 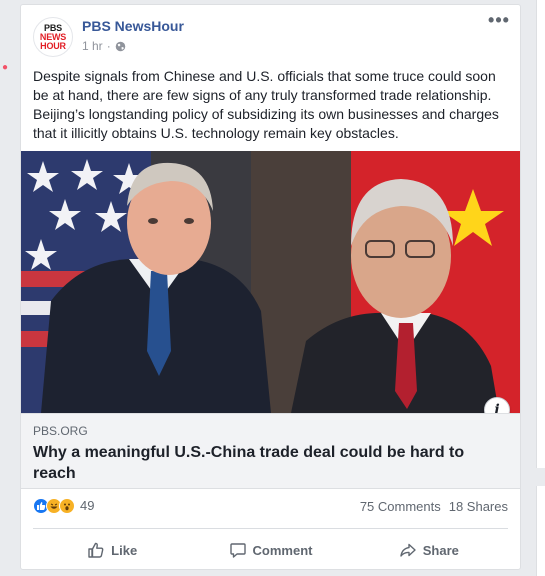 What do you see at coordinates (96, 550) in the screenshot?
I see `thumbs-up-icon` at bounding box center [96, 550].